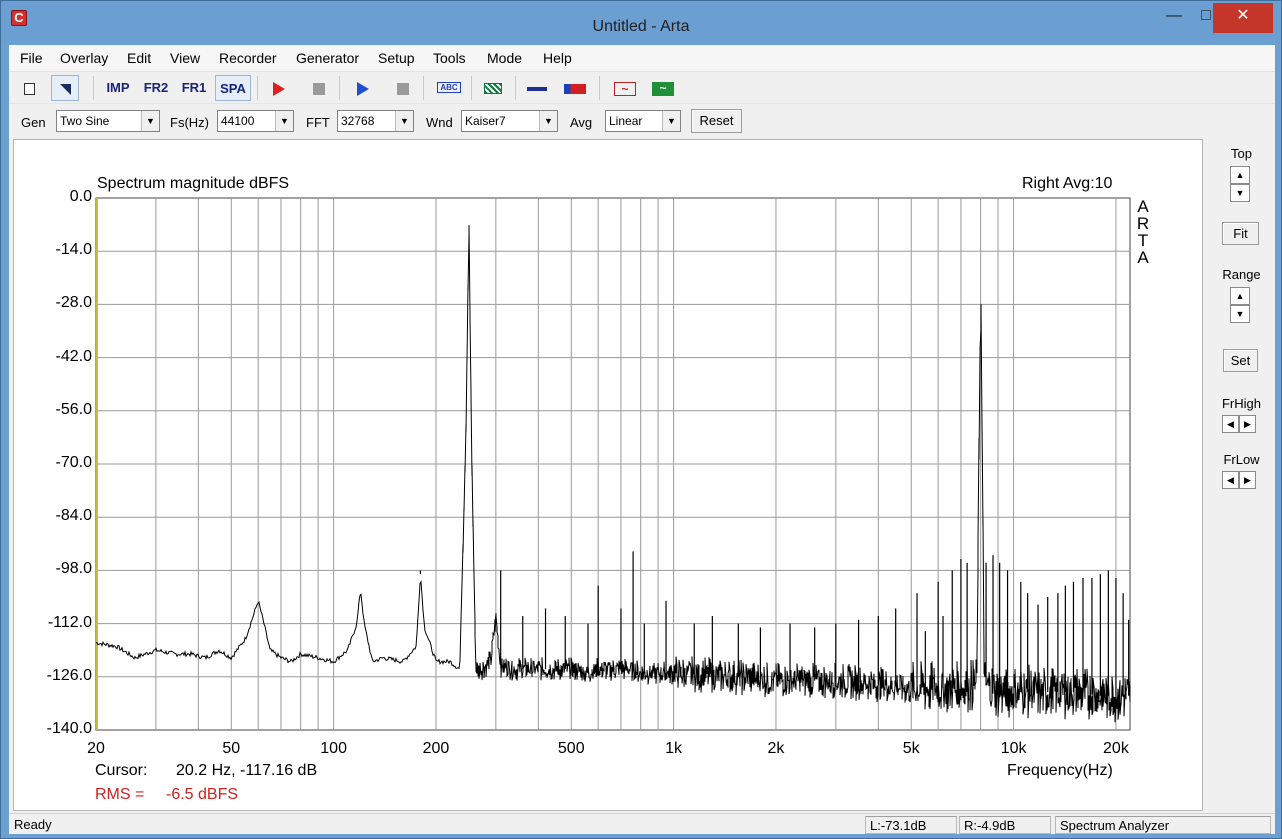 The width and height of the screenshot is (1282, 839). I want to click on frhigh-label: FrHigh, so click(1241, 403).